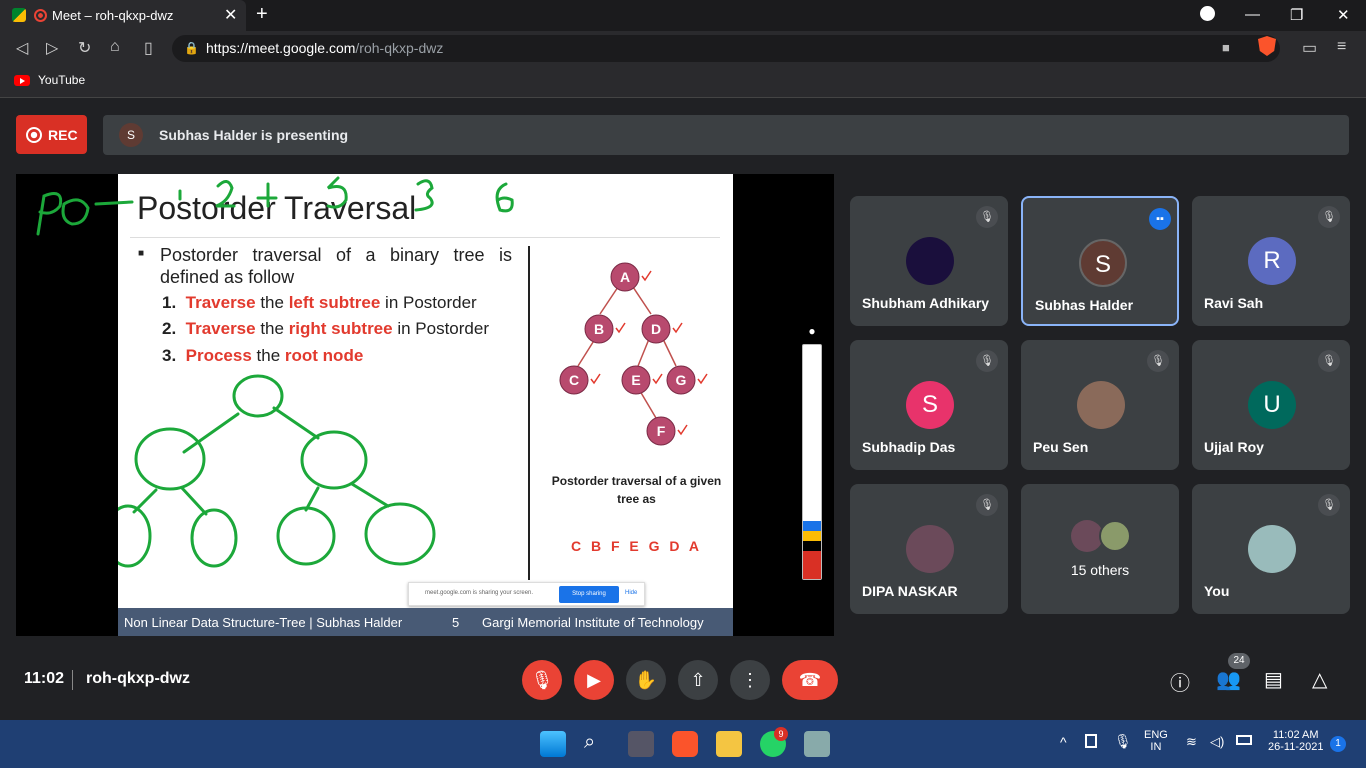  I want to click on speaking-icon: ▪▪, so click(1160, 219).